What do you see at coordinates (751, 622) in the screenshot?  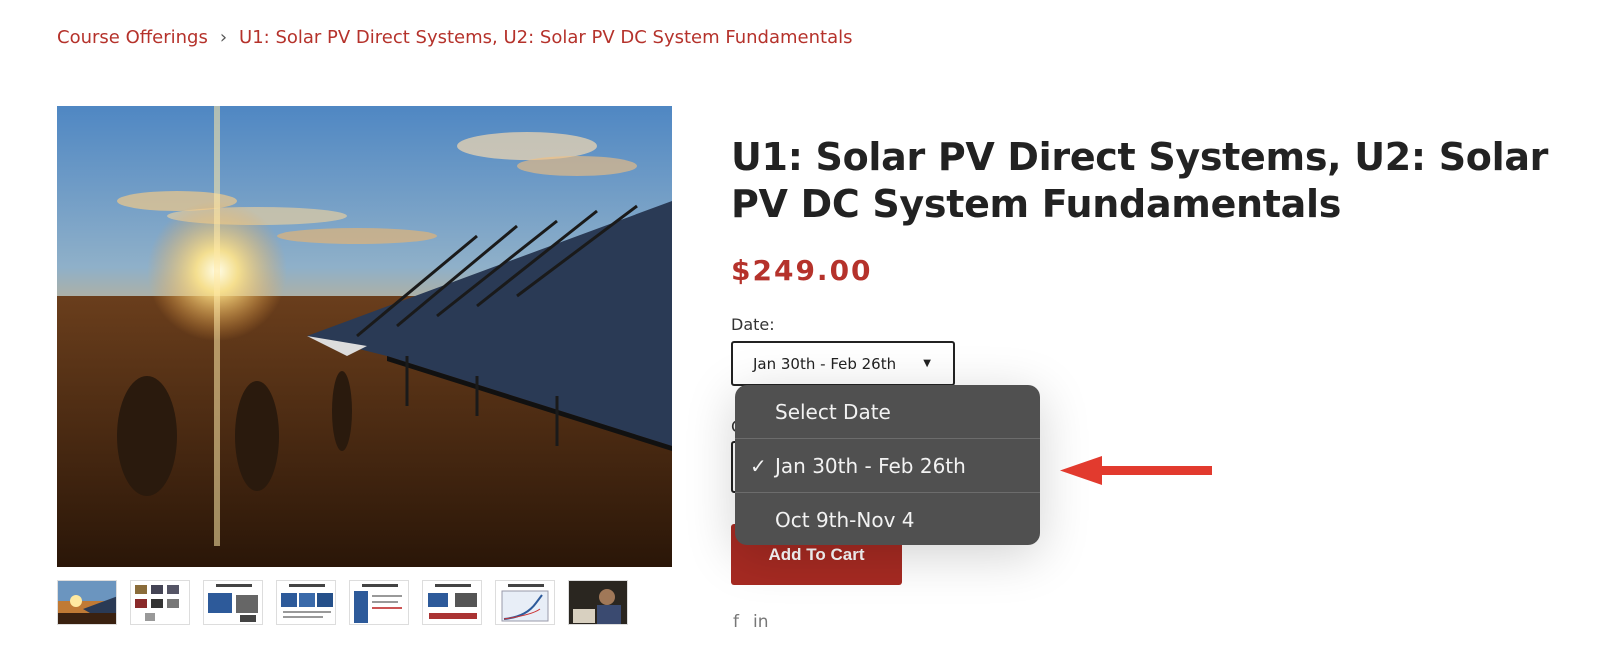 I see `social-share: f in` at bounding box center [751, 622].